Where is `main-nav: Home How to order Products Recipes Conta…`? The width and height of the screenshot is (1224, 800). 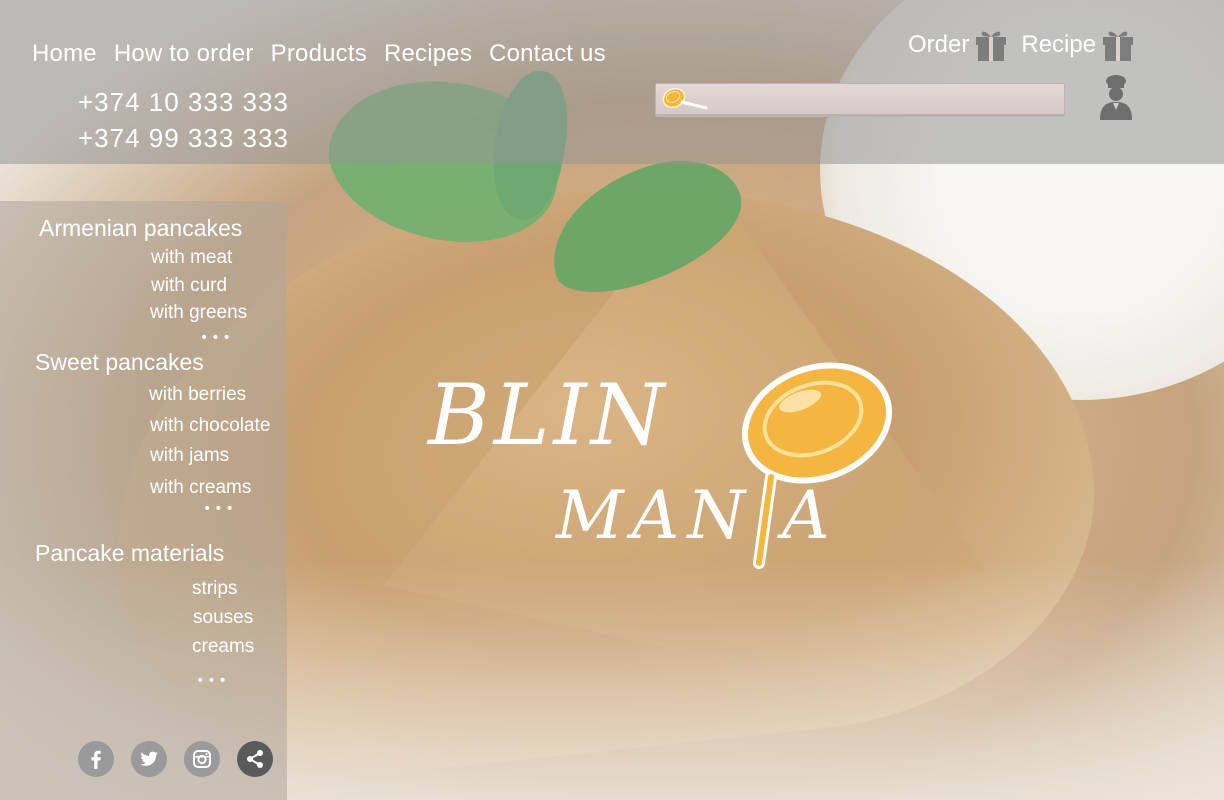 main-nav: Home How to order Products Recipes Conta… is located at coordinates (327, 54).